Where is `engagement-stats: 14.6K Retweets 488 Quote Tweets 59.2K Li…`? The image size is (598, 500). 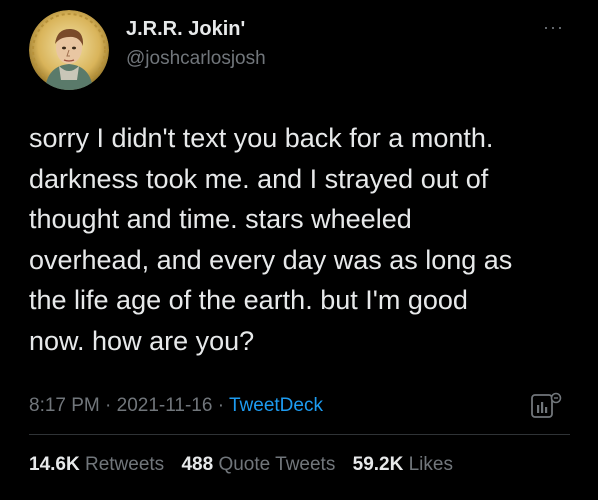 engagement-stats: 14.6K Retweets 488 Quote Tweets 59.2K Li… is located at coordinates (247, 465).